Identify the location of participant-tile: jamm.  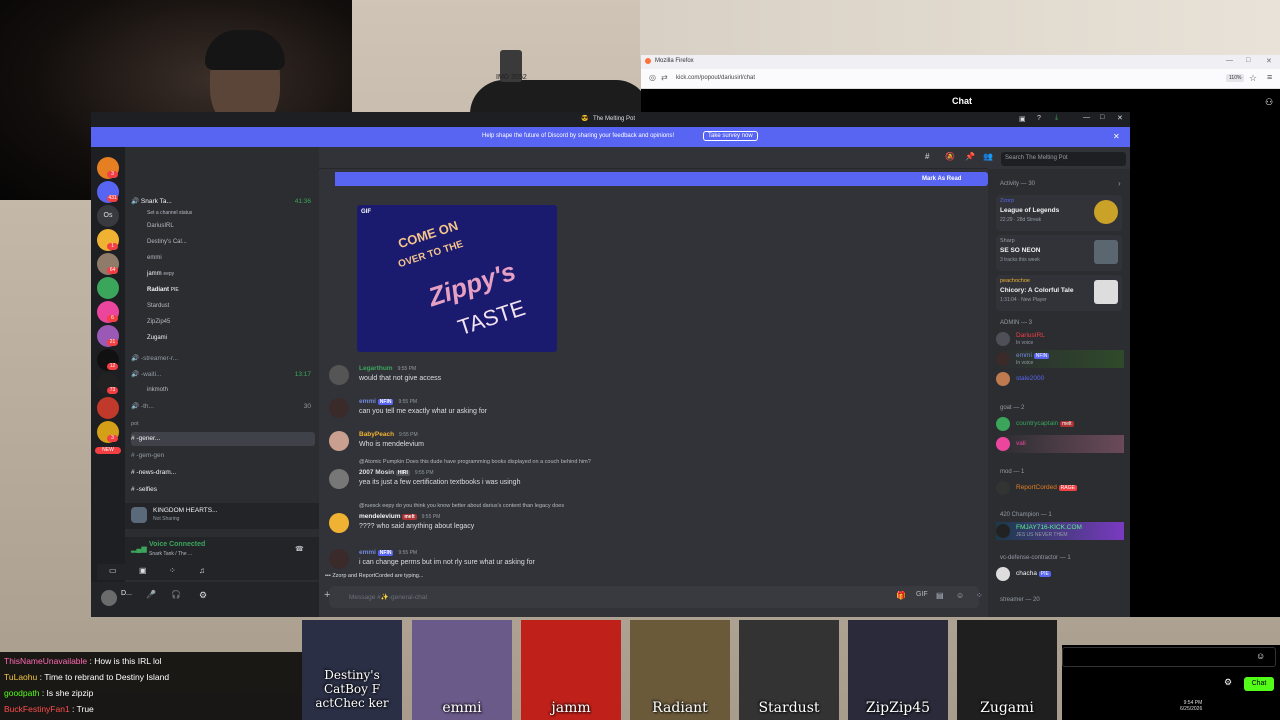
(571, 670).